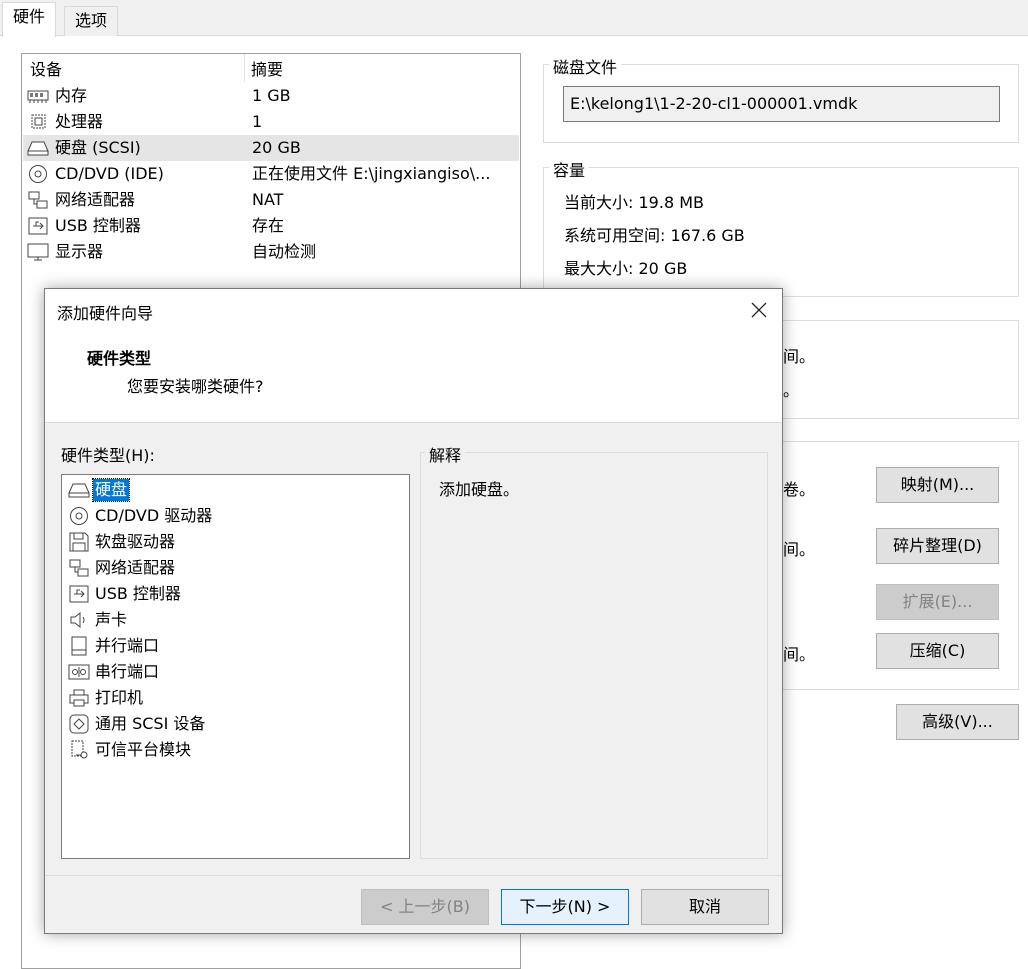  I want to click on device-name: 网络适配器, so click(95, 199).